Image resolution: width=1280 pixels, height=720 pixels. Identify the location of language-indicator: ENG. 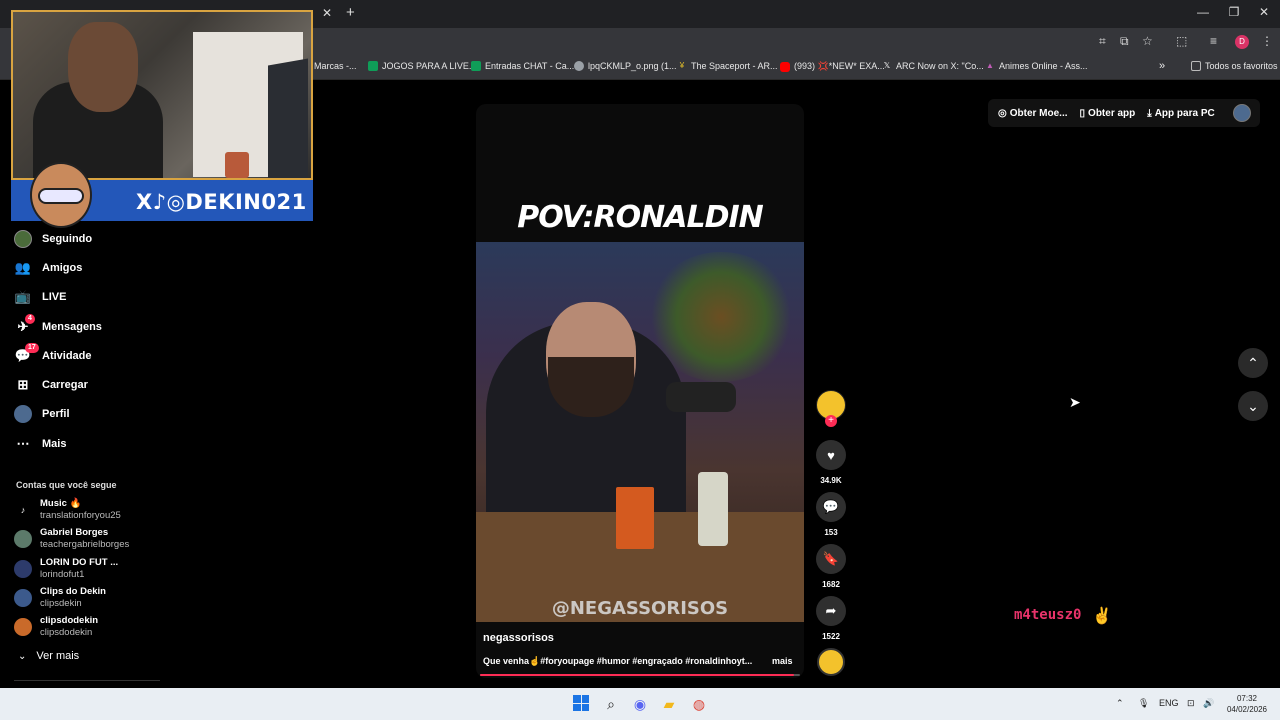
(1169, 703).